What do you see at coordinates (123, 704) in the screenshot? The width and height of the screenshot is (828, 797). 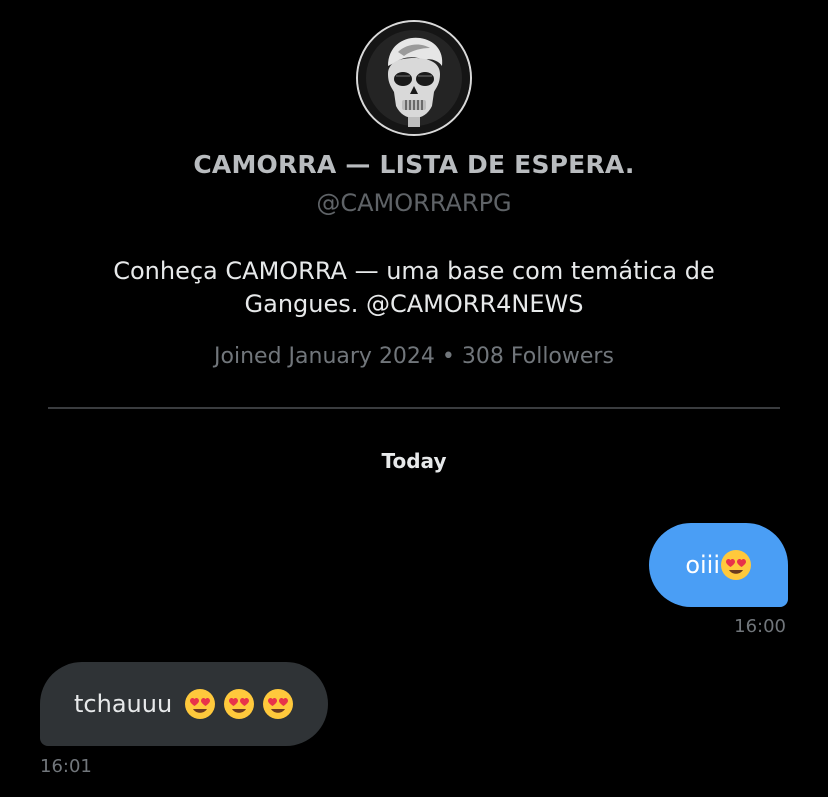 I see `message-text: tchauuu` at bounding box center [123, 704].